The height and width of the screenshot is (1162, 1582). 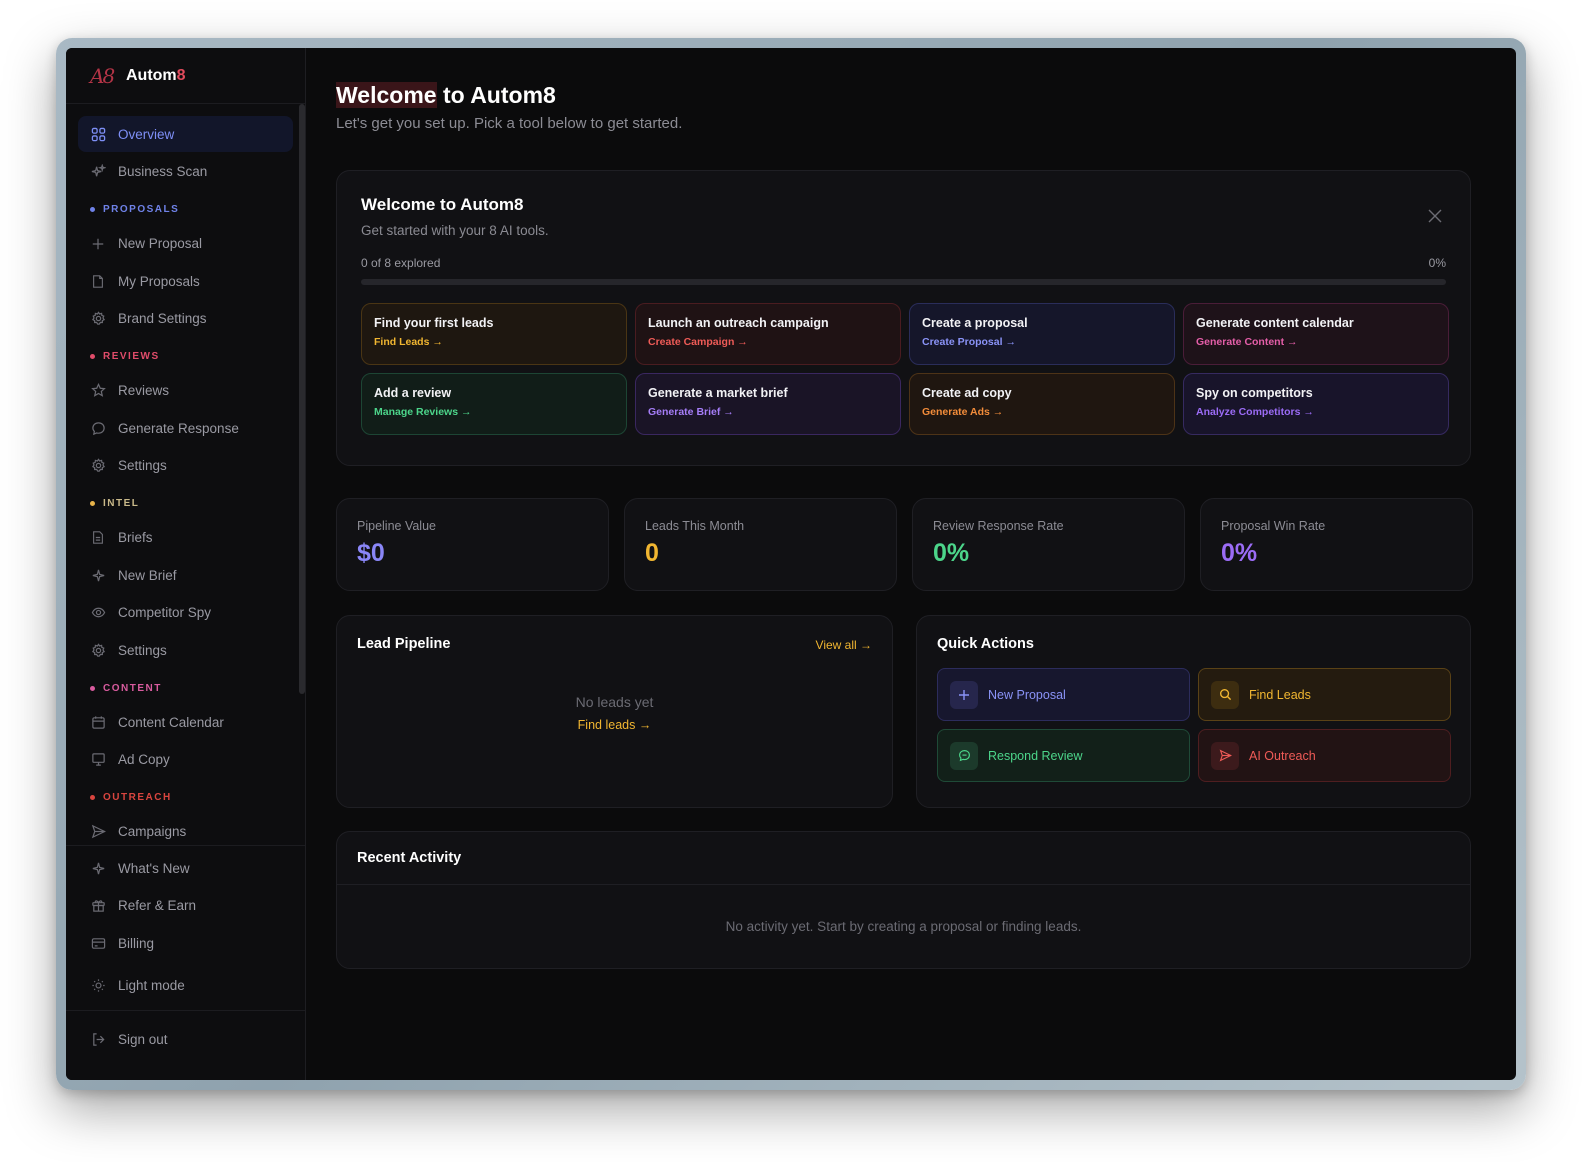 What do you see at coordinates (760, 544) in the screenshot?
I see `stat-card-leads-this-month: Leads This Month 0` at bounding box center [760, 544].